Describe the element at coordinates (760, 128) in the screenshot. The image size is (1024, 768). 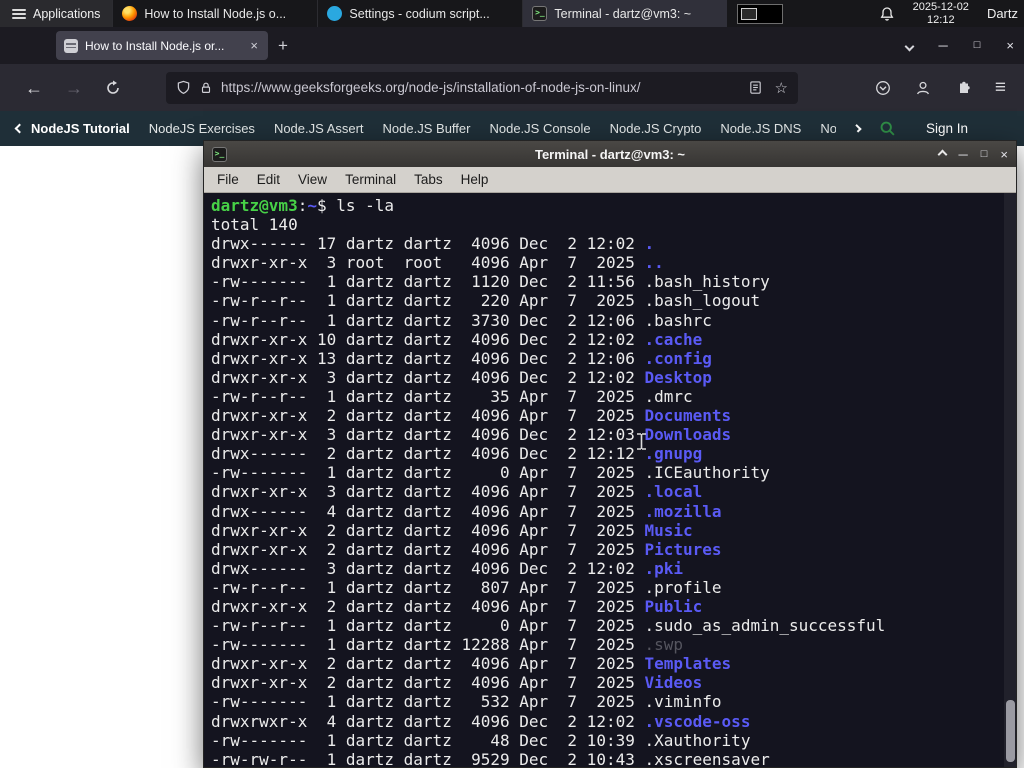
I see `gfg-nav-item: Node.JS DNS` at that location.